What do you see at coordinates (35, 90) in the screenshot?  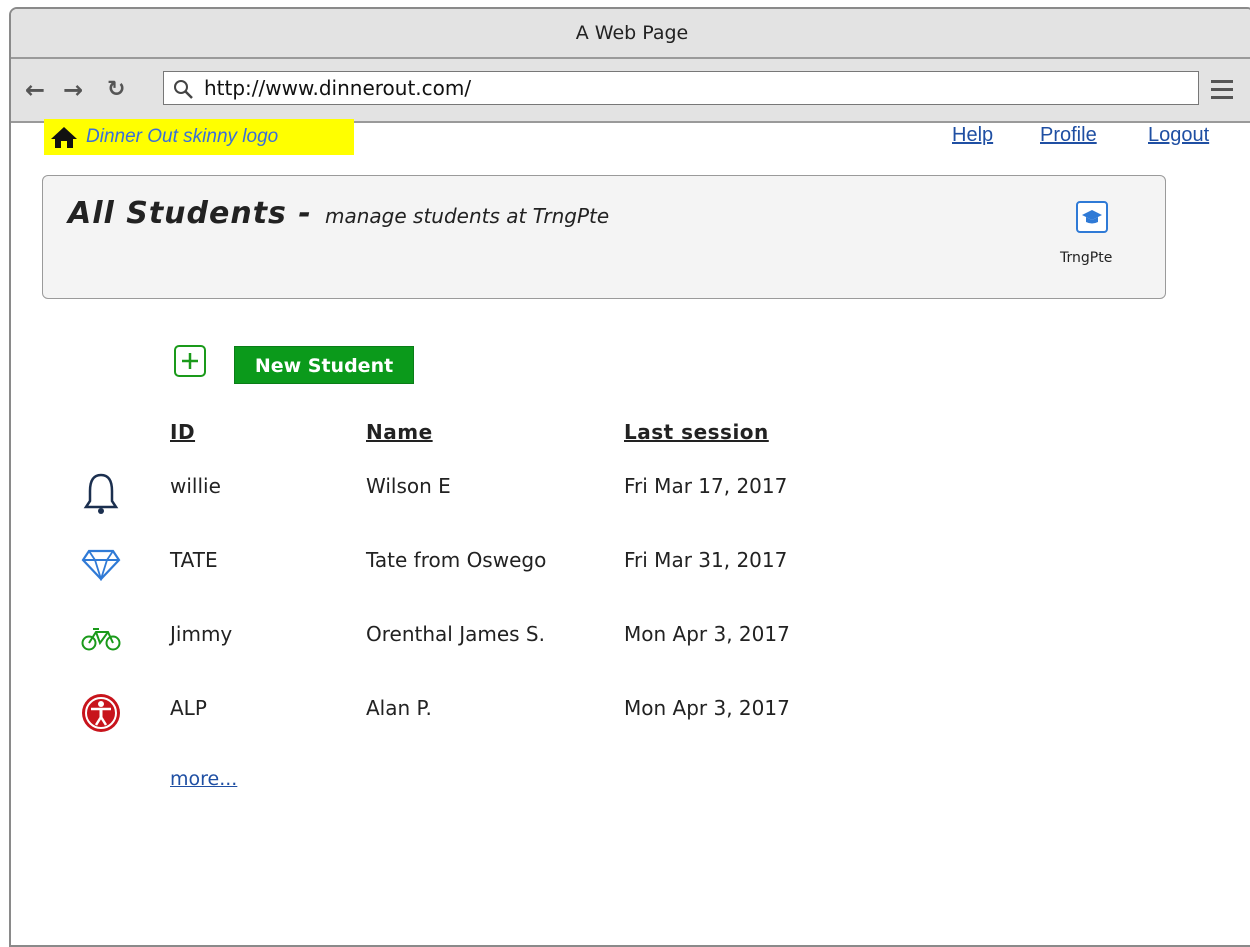 I see `back-arrow-icon: ←` at bounding box center [35, 90].